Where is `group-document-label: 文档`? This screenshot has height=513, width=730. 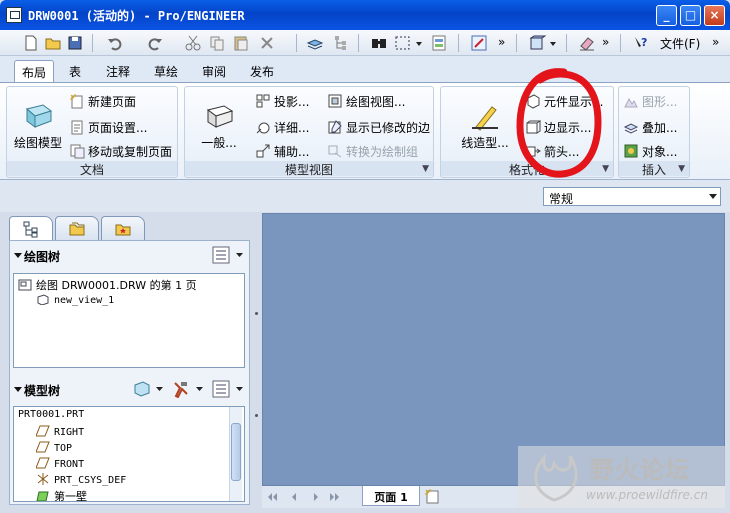
group-document-label: 文档 is located at coordinates (92, 169).